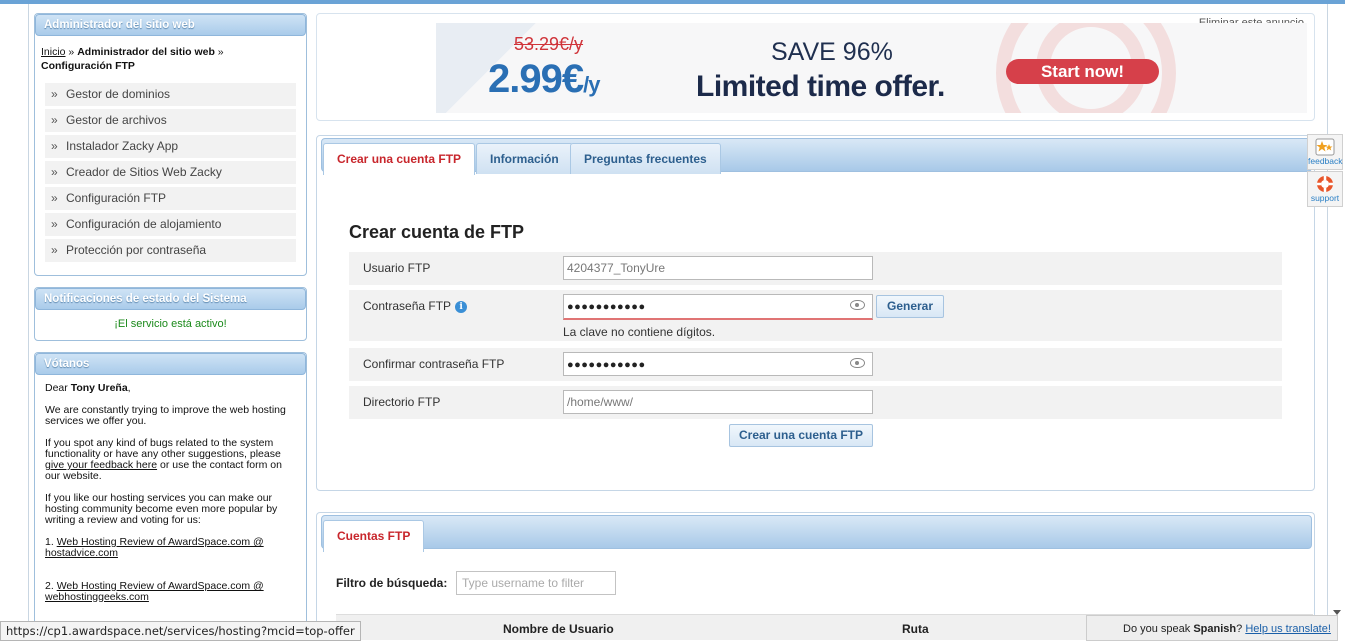 This screenshot has height=641, width=1345. Describe the element at coordinates (461, 307) in the screenshot. I see `info-icon: i` at that location.